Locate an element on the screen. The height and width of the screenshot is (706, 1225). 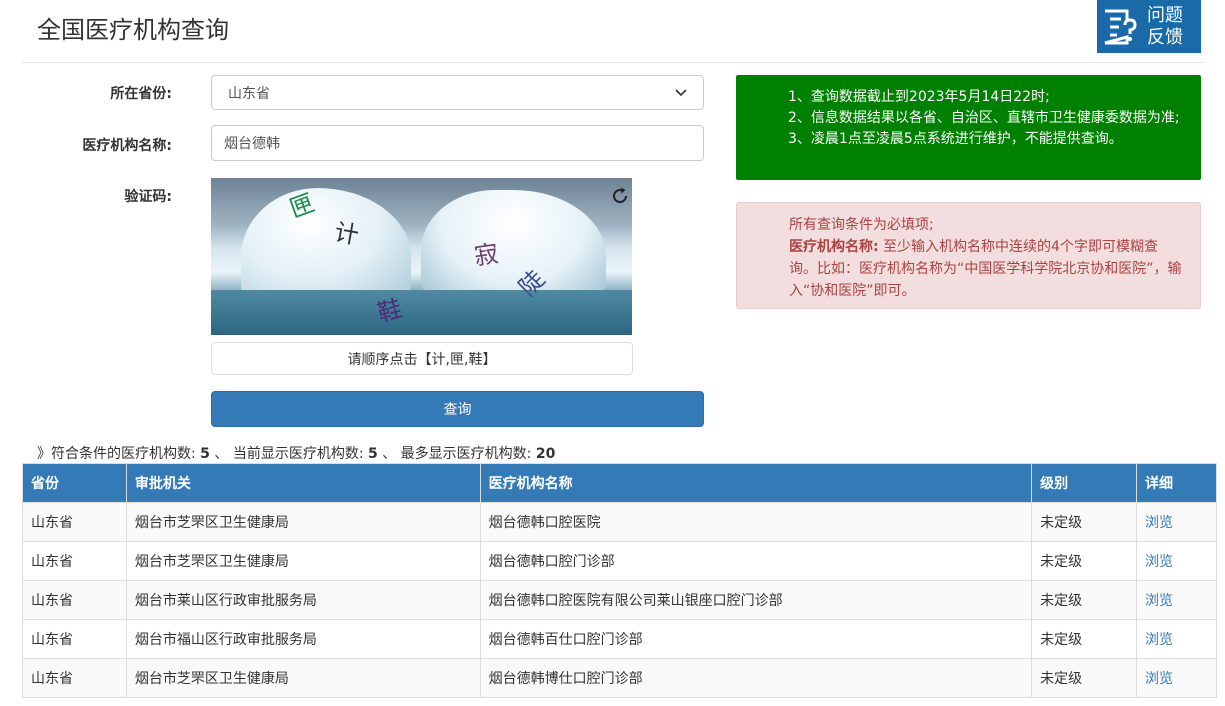
chevron-down-icon is located at coordinates (681, 93).